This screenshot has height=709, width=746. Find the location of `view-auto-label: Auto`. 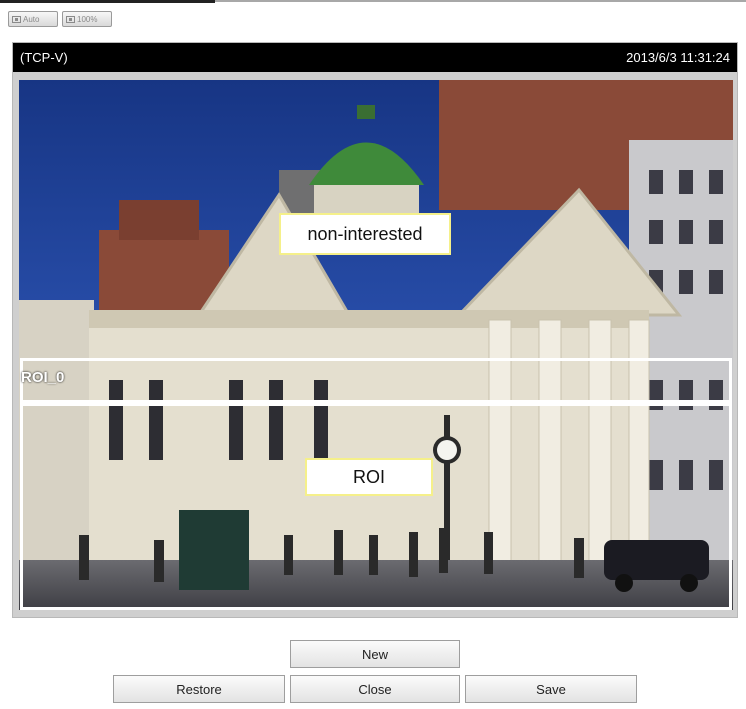

view-auto-label: Auto is located at coordinates (31, 19).